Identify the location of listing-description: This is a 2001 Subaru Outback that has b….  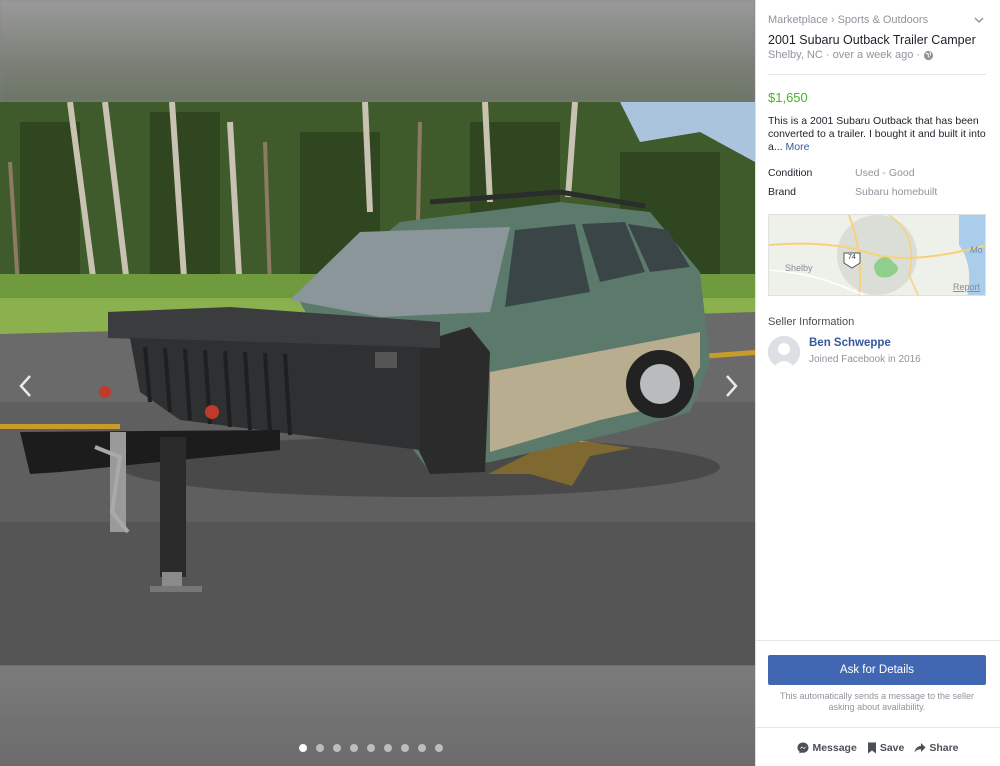
(877, 134).